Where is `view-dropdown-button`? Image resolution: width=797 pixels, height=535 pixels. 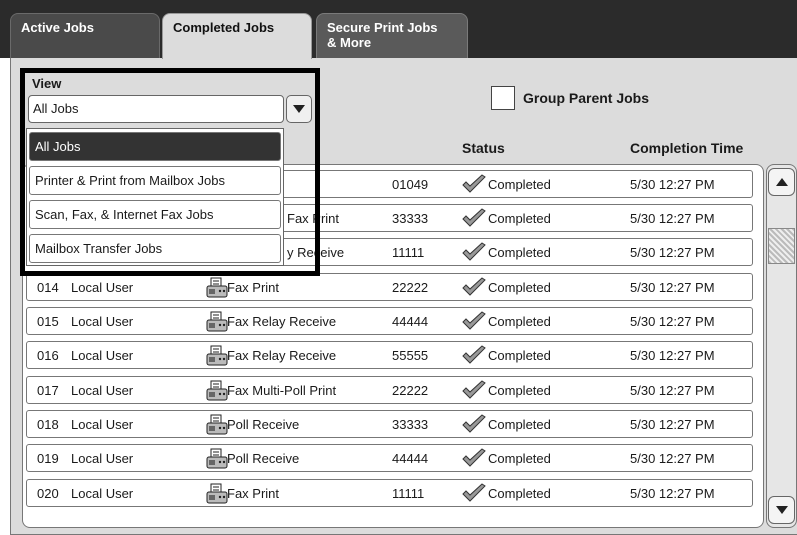 view-dropdown-button is located at coordinates (299, 109).